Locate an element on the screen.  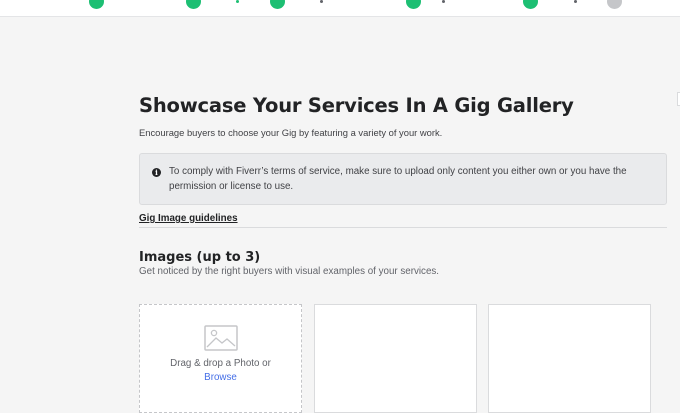
browse-link: Browse is located at coordinates (220, 377).